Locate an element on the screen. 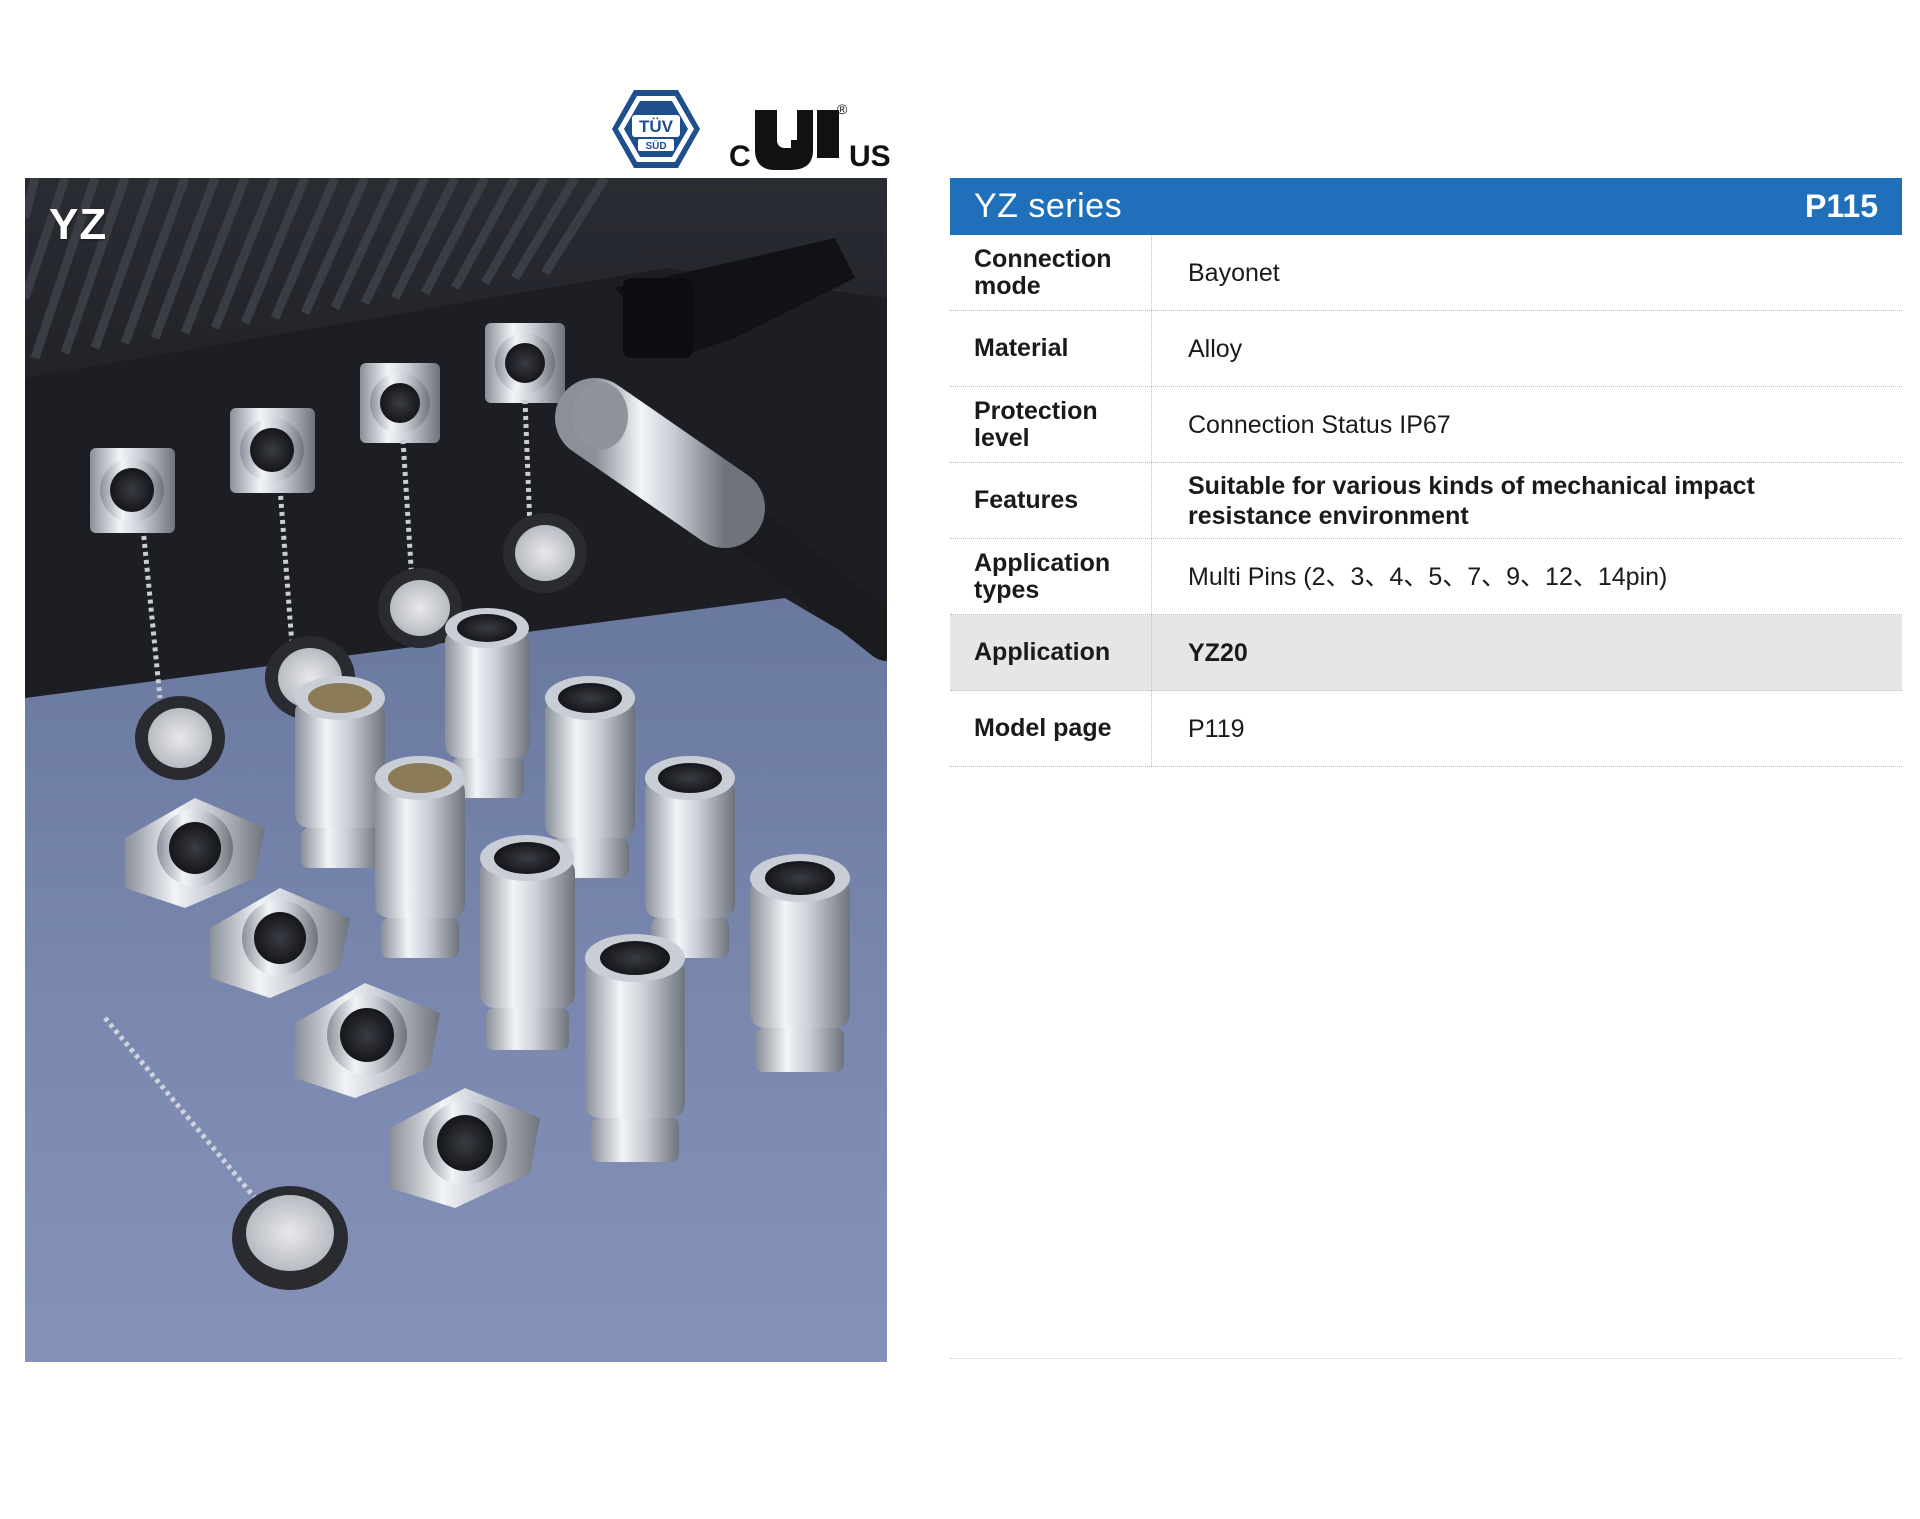  spec-row-connection-mode: Connection mode Bayonet is located at coordinates (1426, 273).